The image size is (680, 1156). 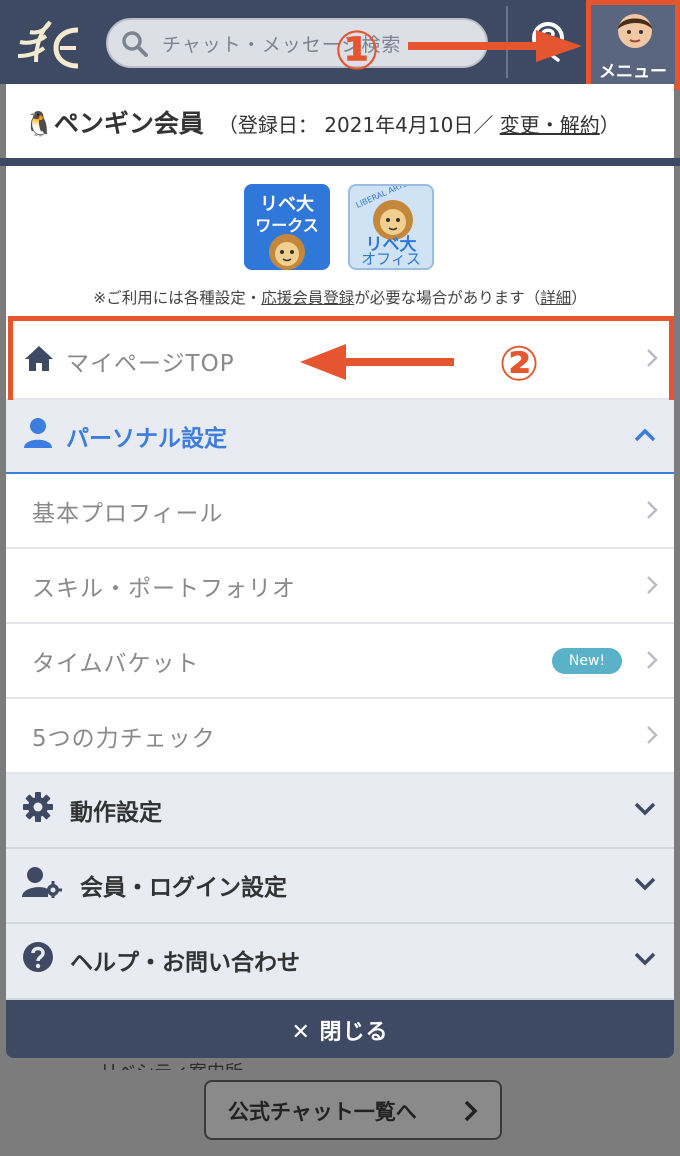 What do you see at coordinates (340, 437) in the screenshot?
I see `personal-settings-section: パーソナル設定` at bounding box center [340, 437].